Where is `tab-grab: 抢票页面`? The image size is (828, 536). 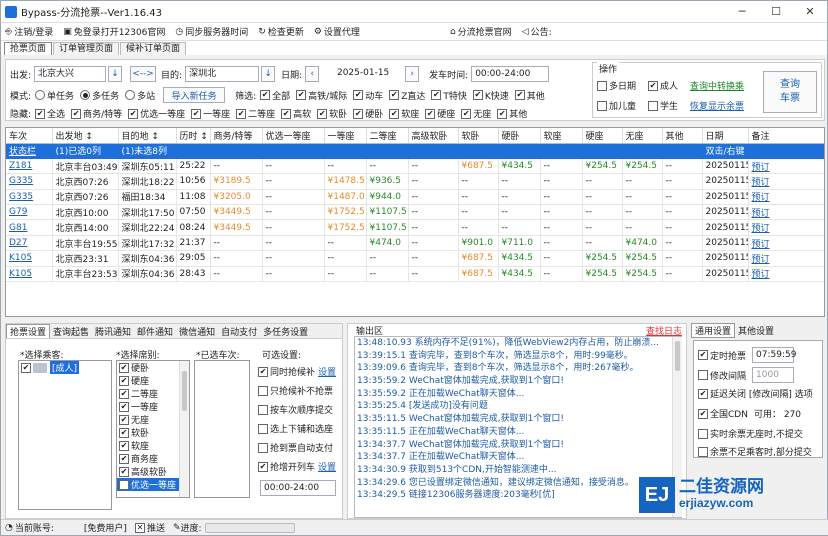
tab-grab: 抢票页面 is located at coordinates (28, 48).